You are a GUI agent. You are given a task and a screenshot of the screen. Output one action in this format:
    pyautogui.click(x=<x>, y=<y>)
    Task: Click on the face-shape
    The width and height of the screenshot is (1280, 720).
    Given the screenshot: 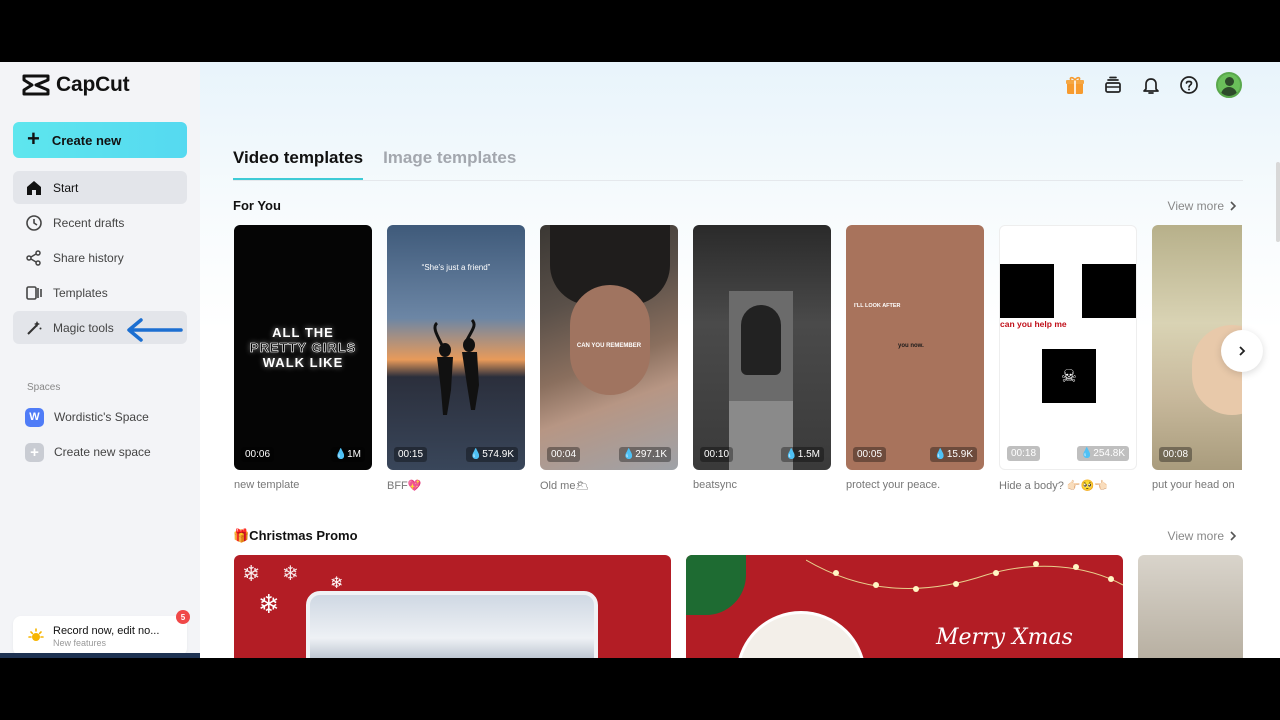 What is the action you would take?
    pyautogui.click(x=610, y=340)
    